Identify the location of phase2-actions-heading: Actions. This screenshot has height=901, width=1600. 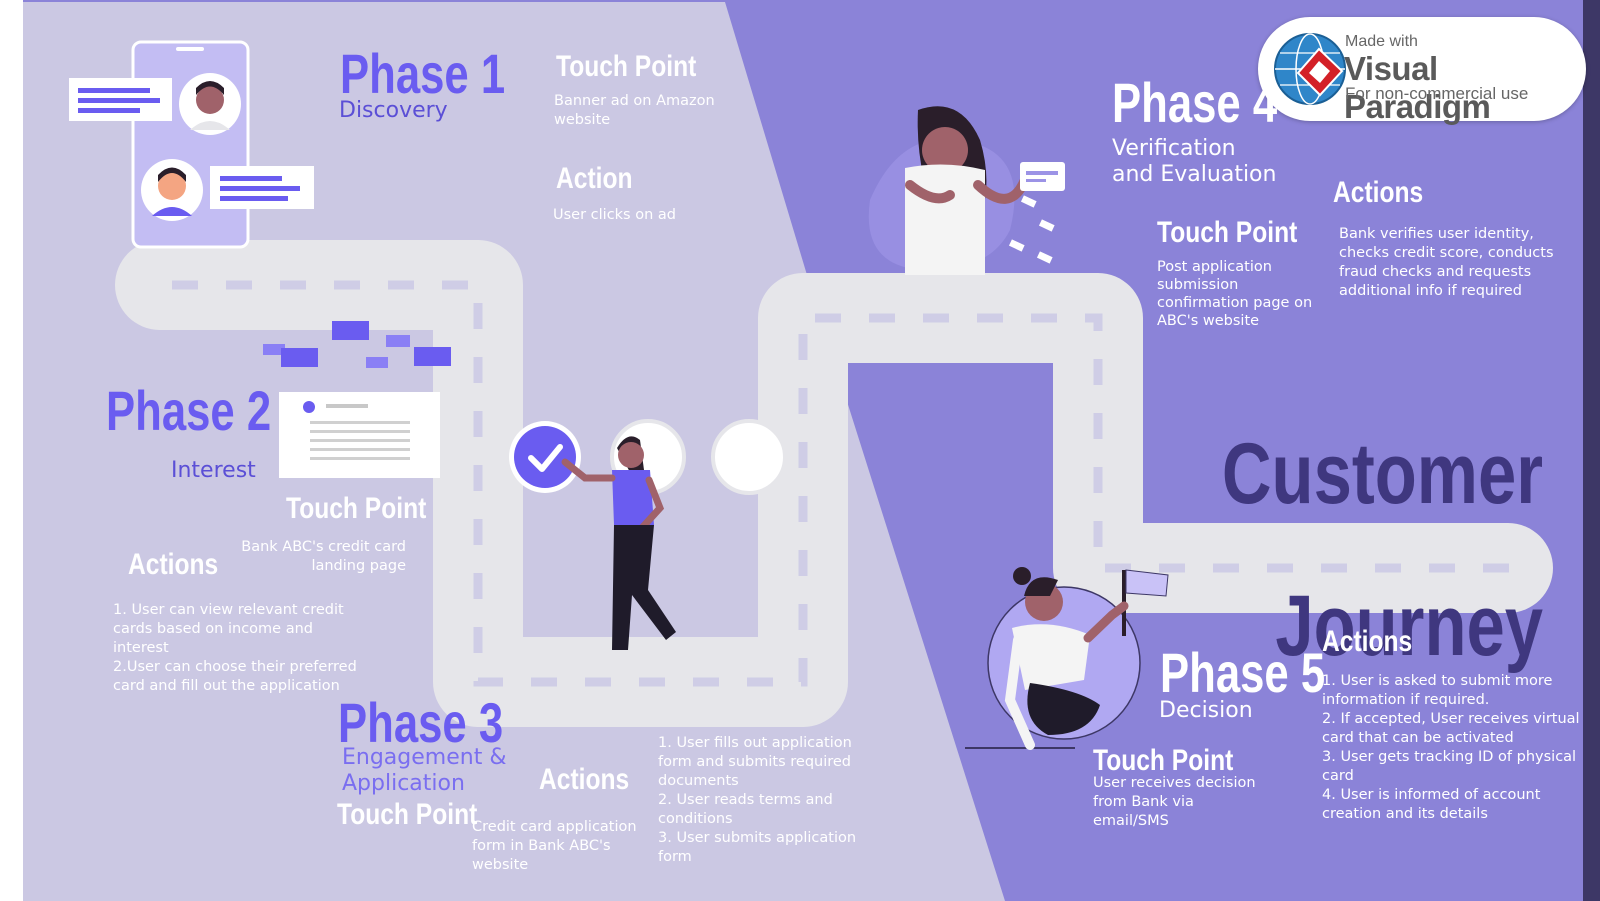
(173, 564).